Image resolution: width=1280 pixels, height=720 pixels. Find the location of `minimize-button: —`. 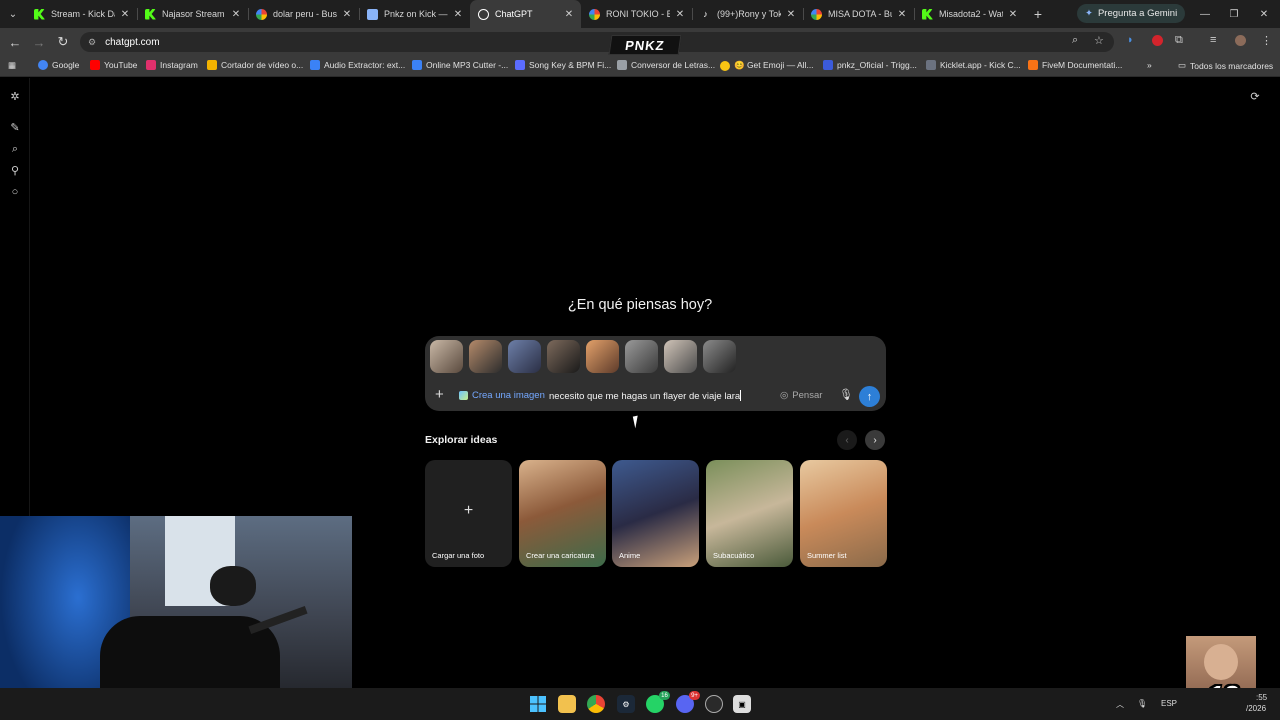

minimize-button: — is located at coordinates (1205, 14).